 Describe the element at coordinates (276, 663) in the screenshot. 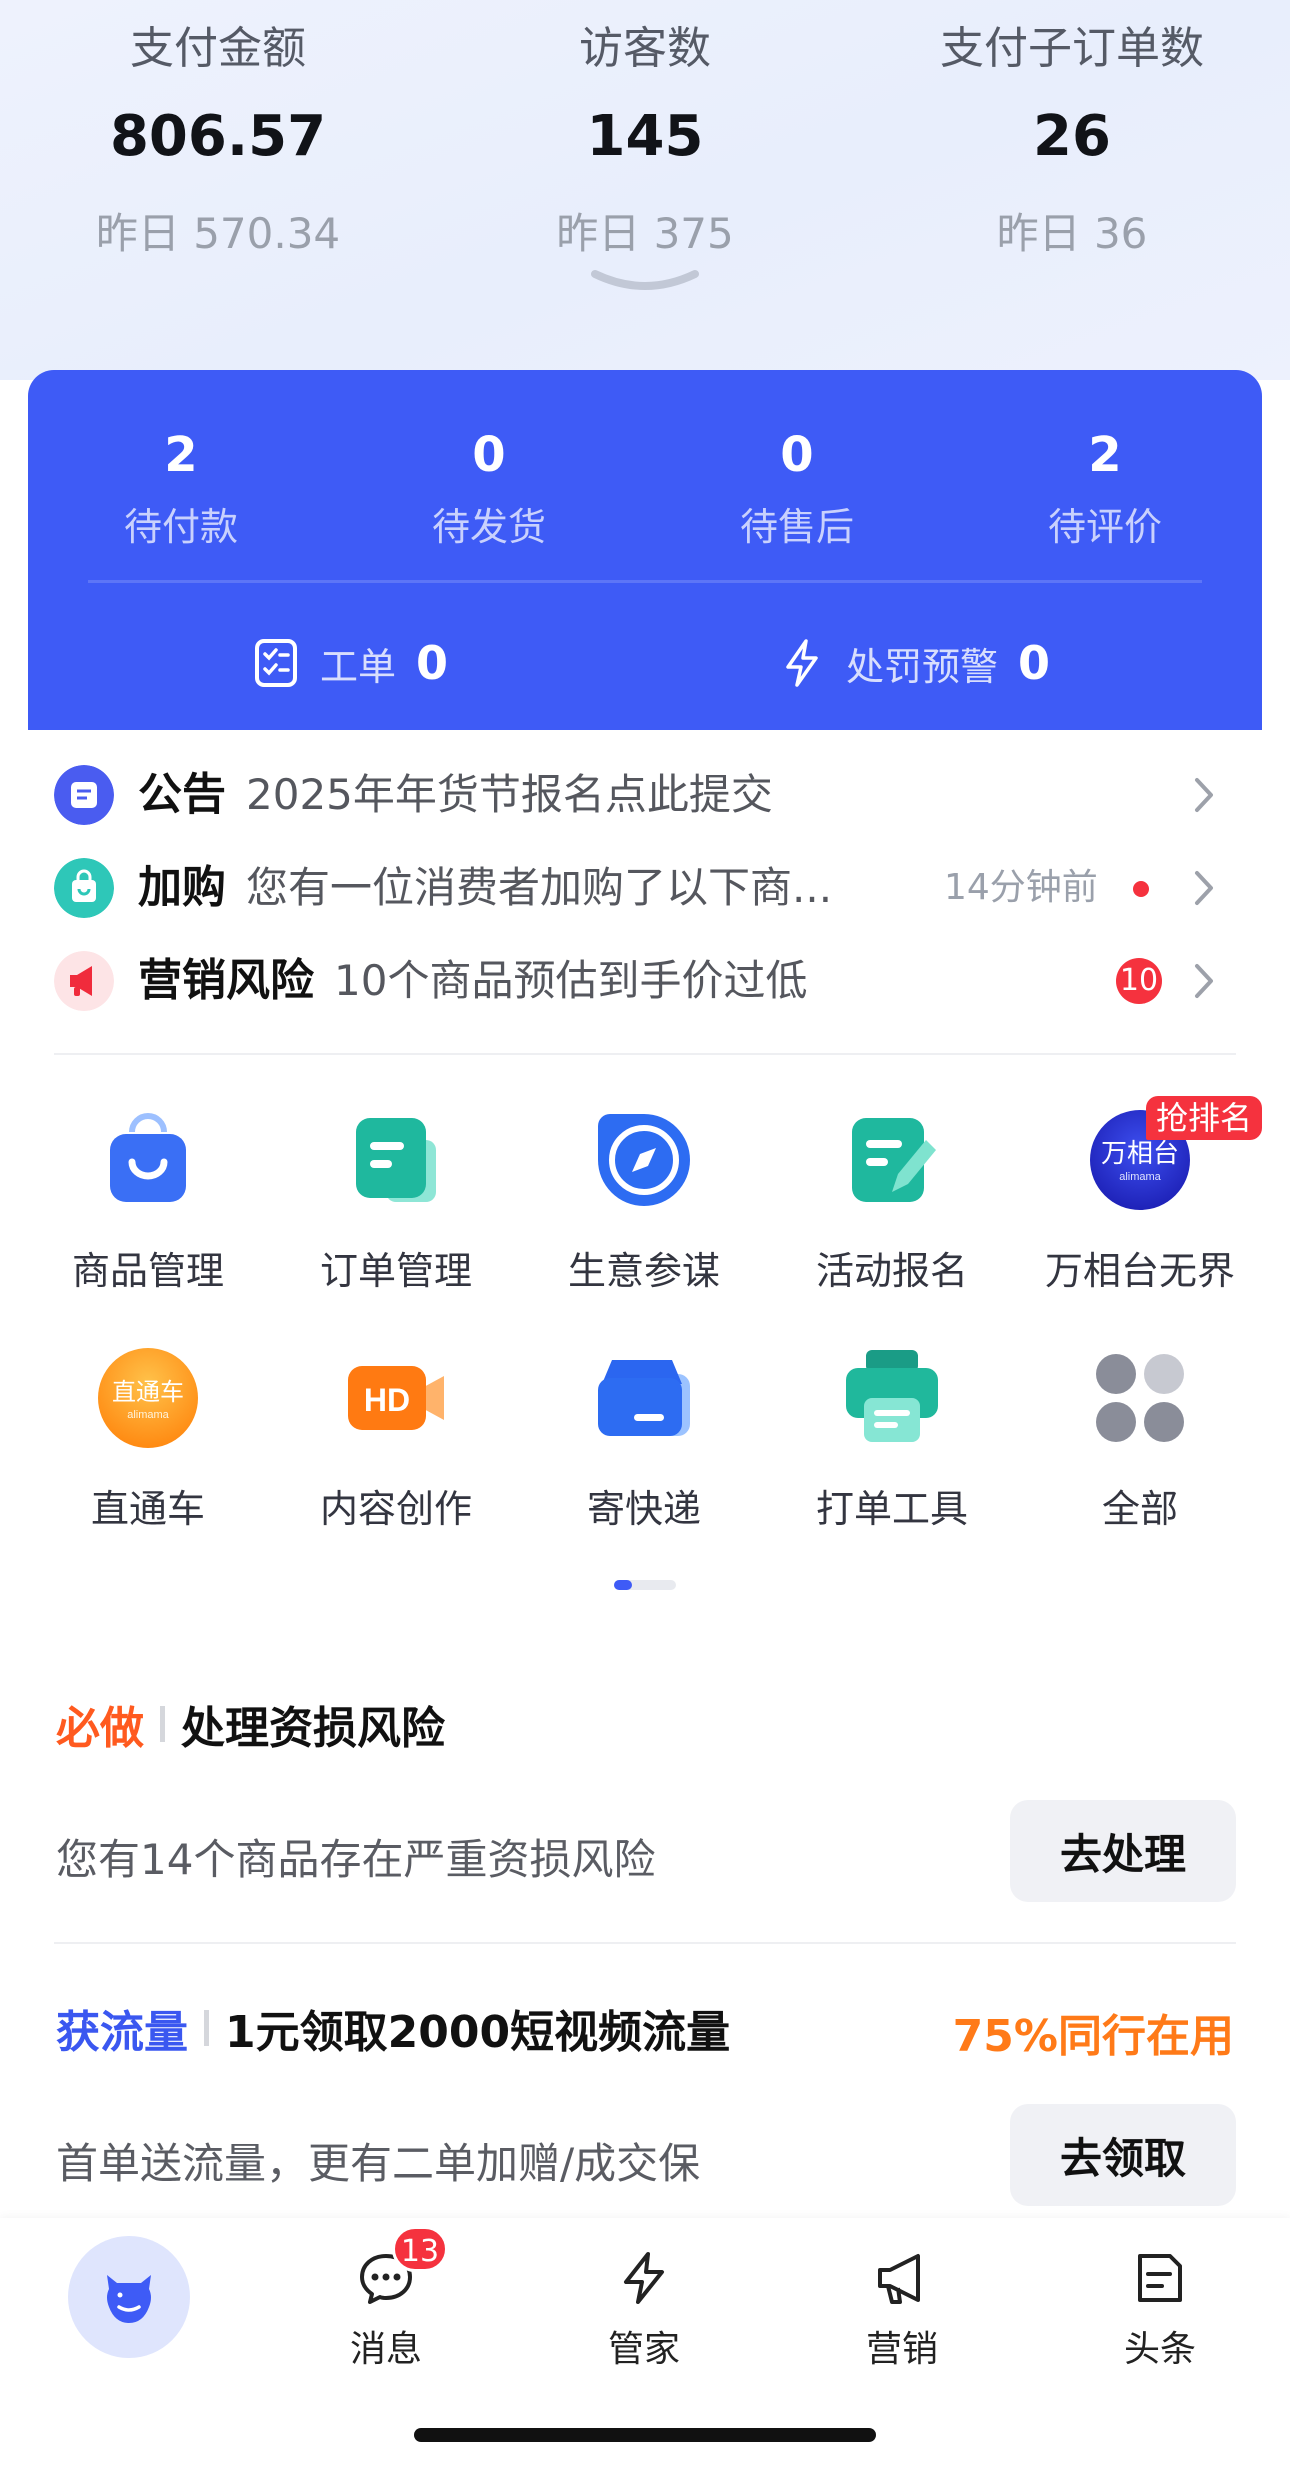

I see `ticket-icon` at that location.